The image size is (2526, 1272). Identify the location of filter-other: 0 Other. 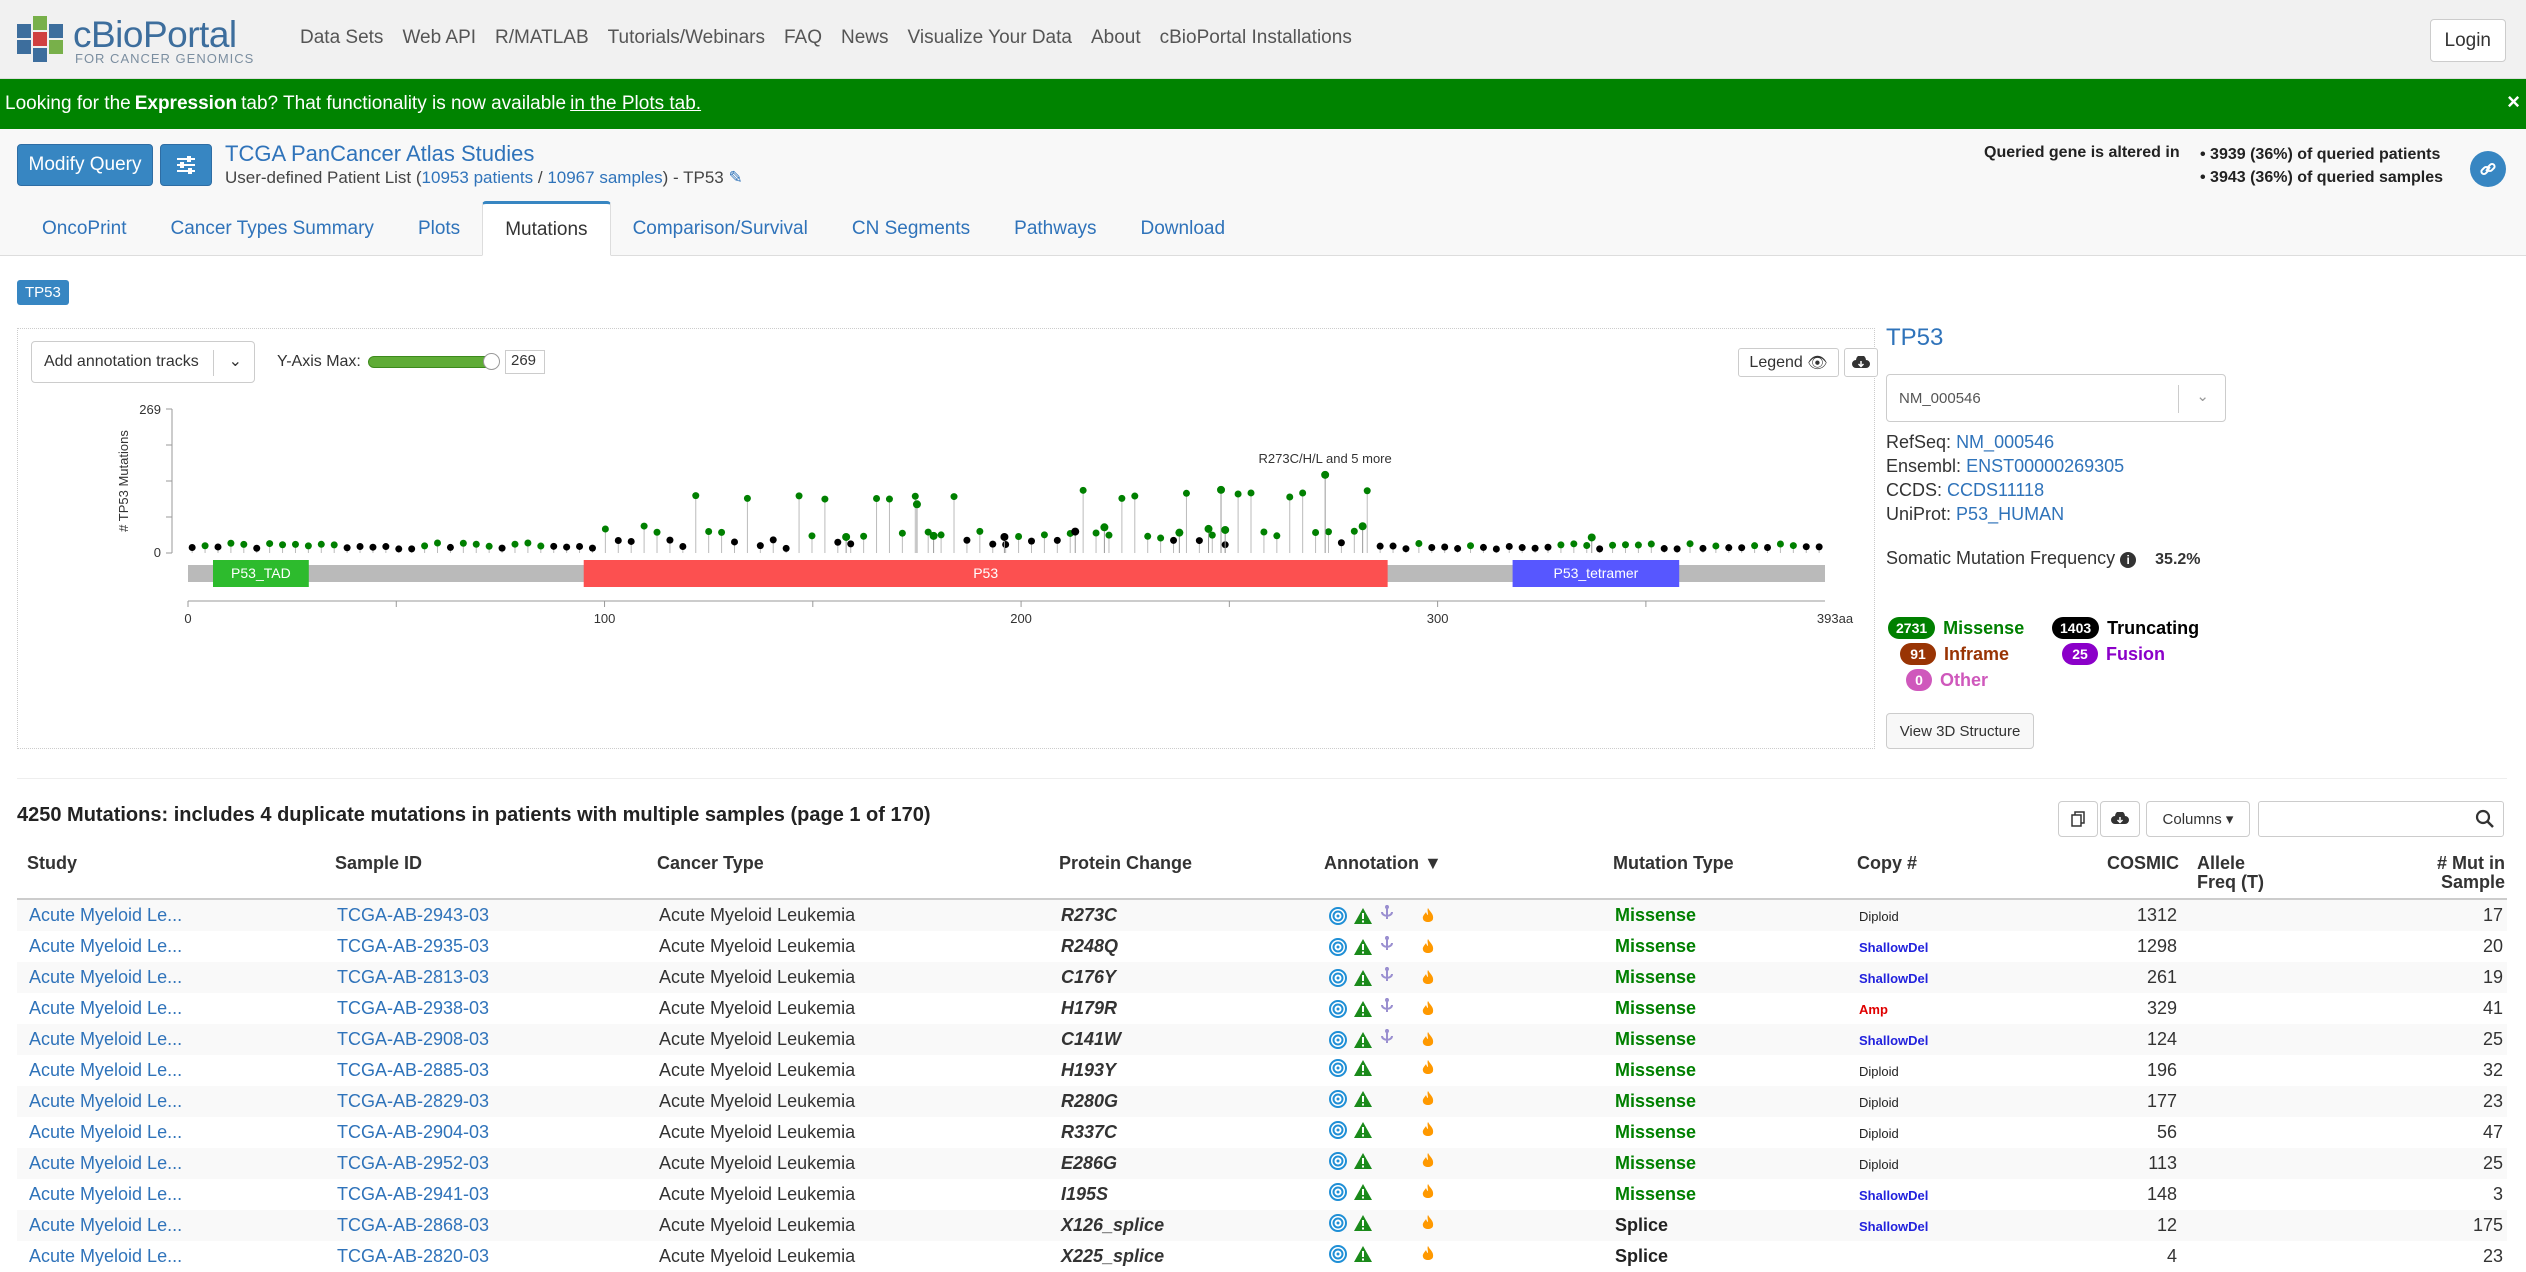
(1947, 680).